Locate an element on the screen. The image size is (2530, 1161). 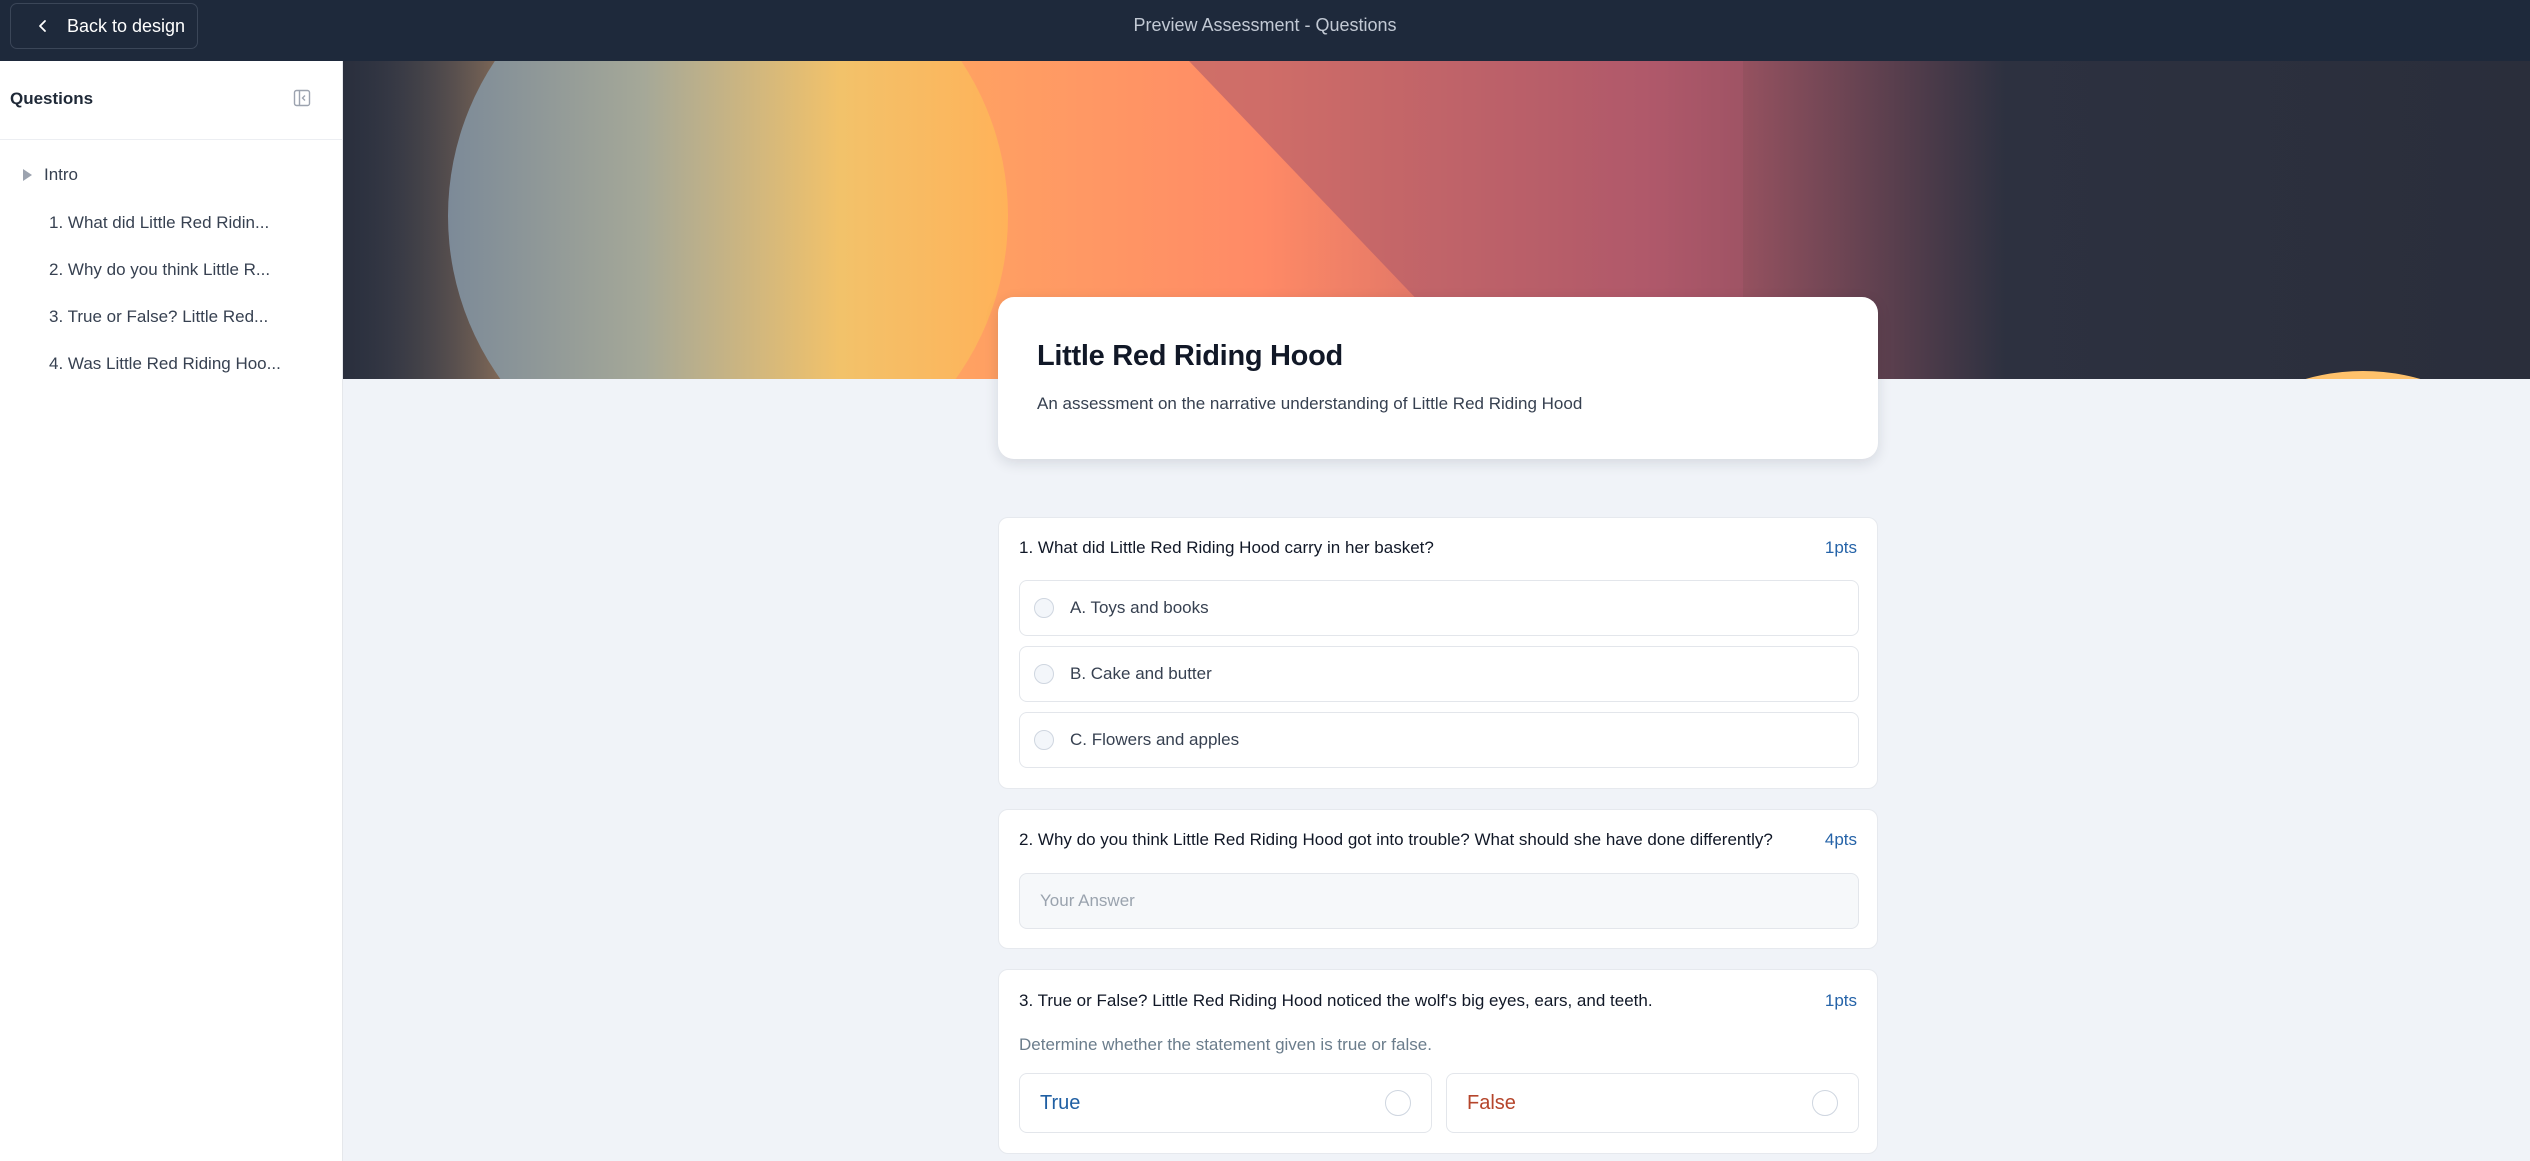
option-label: C. Flowers and apples is located at coordinates (1155, 739).